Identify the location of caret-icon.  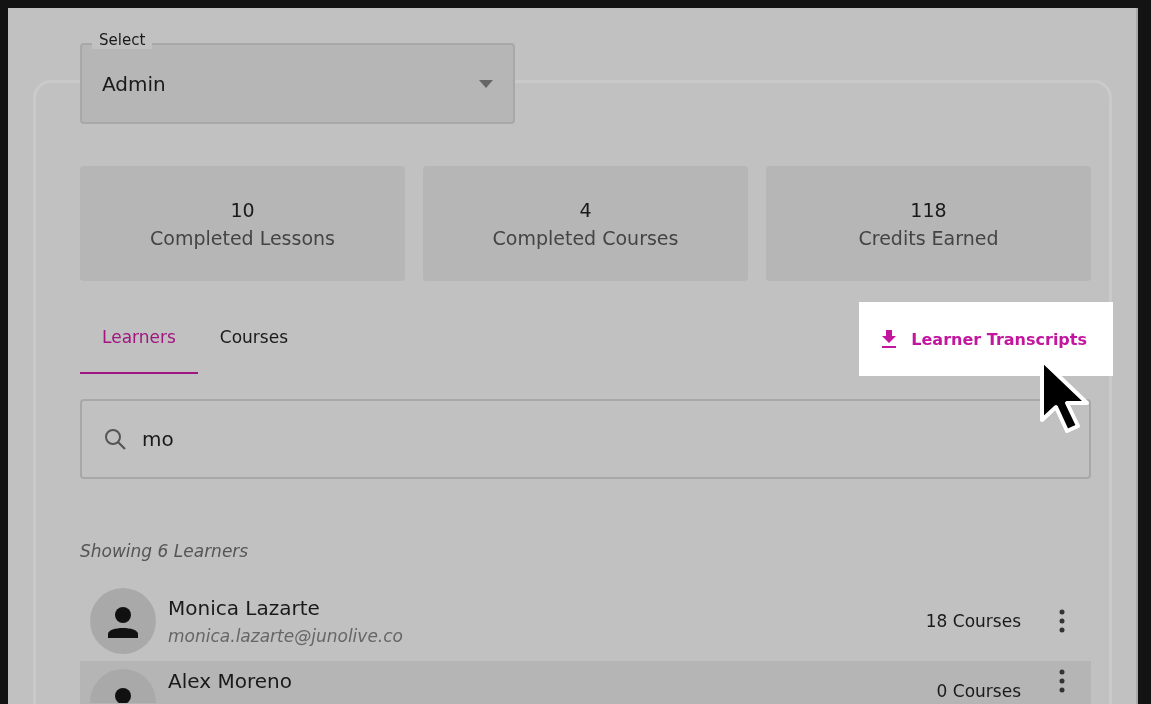
(486, 83).